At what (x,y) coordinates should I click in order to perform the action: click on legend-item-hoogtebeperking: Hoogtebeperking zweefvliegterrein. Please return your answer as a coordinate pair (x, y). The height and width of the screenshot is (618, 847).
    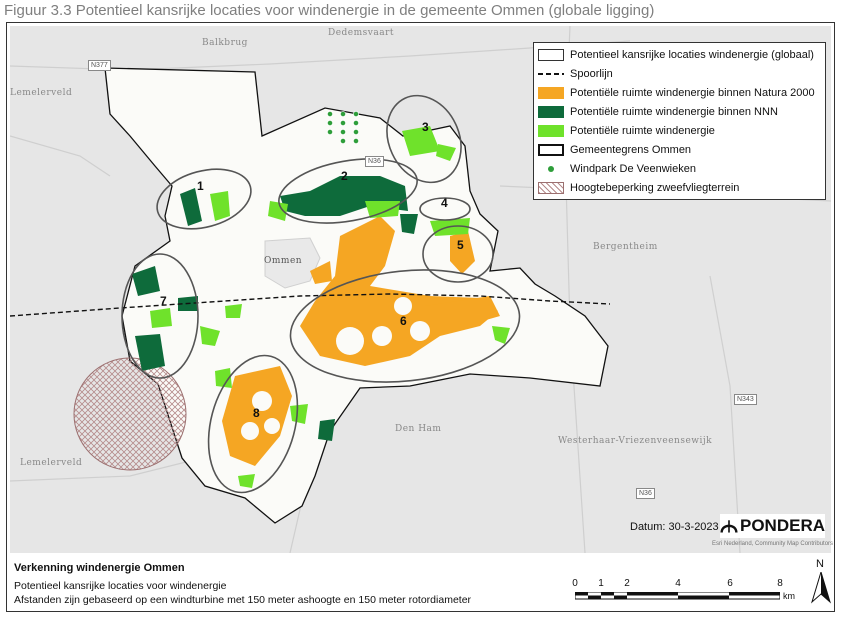
    Looking at the image, I should click on (638, 188).